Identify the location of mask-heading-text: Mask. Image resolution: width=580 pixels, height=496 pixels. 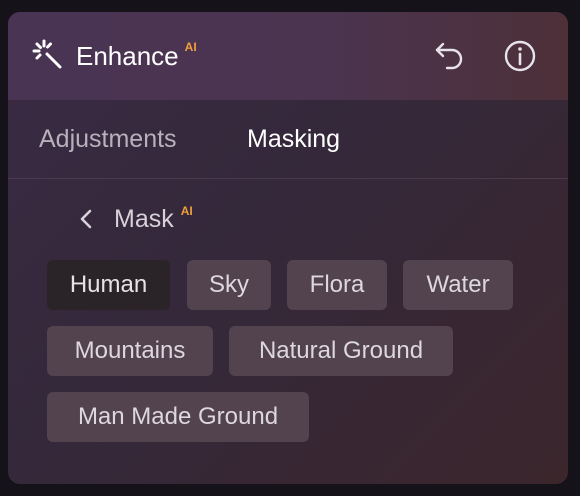
(144, 219).